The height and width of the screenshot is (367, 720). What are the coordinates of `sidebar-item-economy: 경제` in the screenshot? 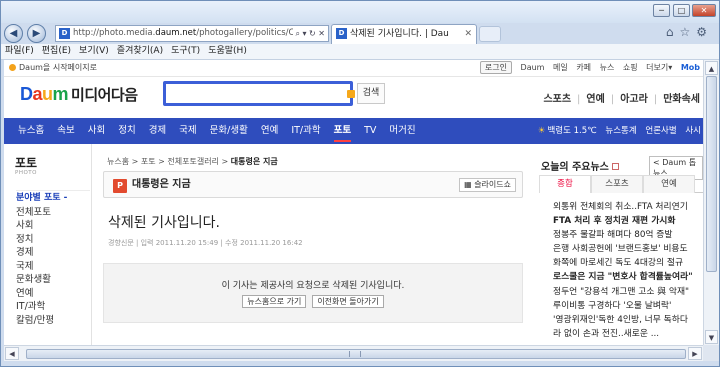 It's located at (53, 253).